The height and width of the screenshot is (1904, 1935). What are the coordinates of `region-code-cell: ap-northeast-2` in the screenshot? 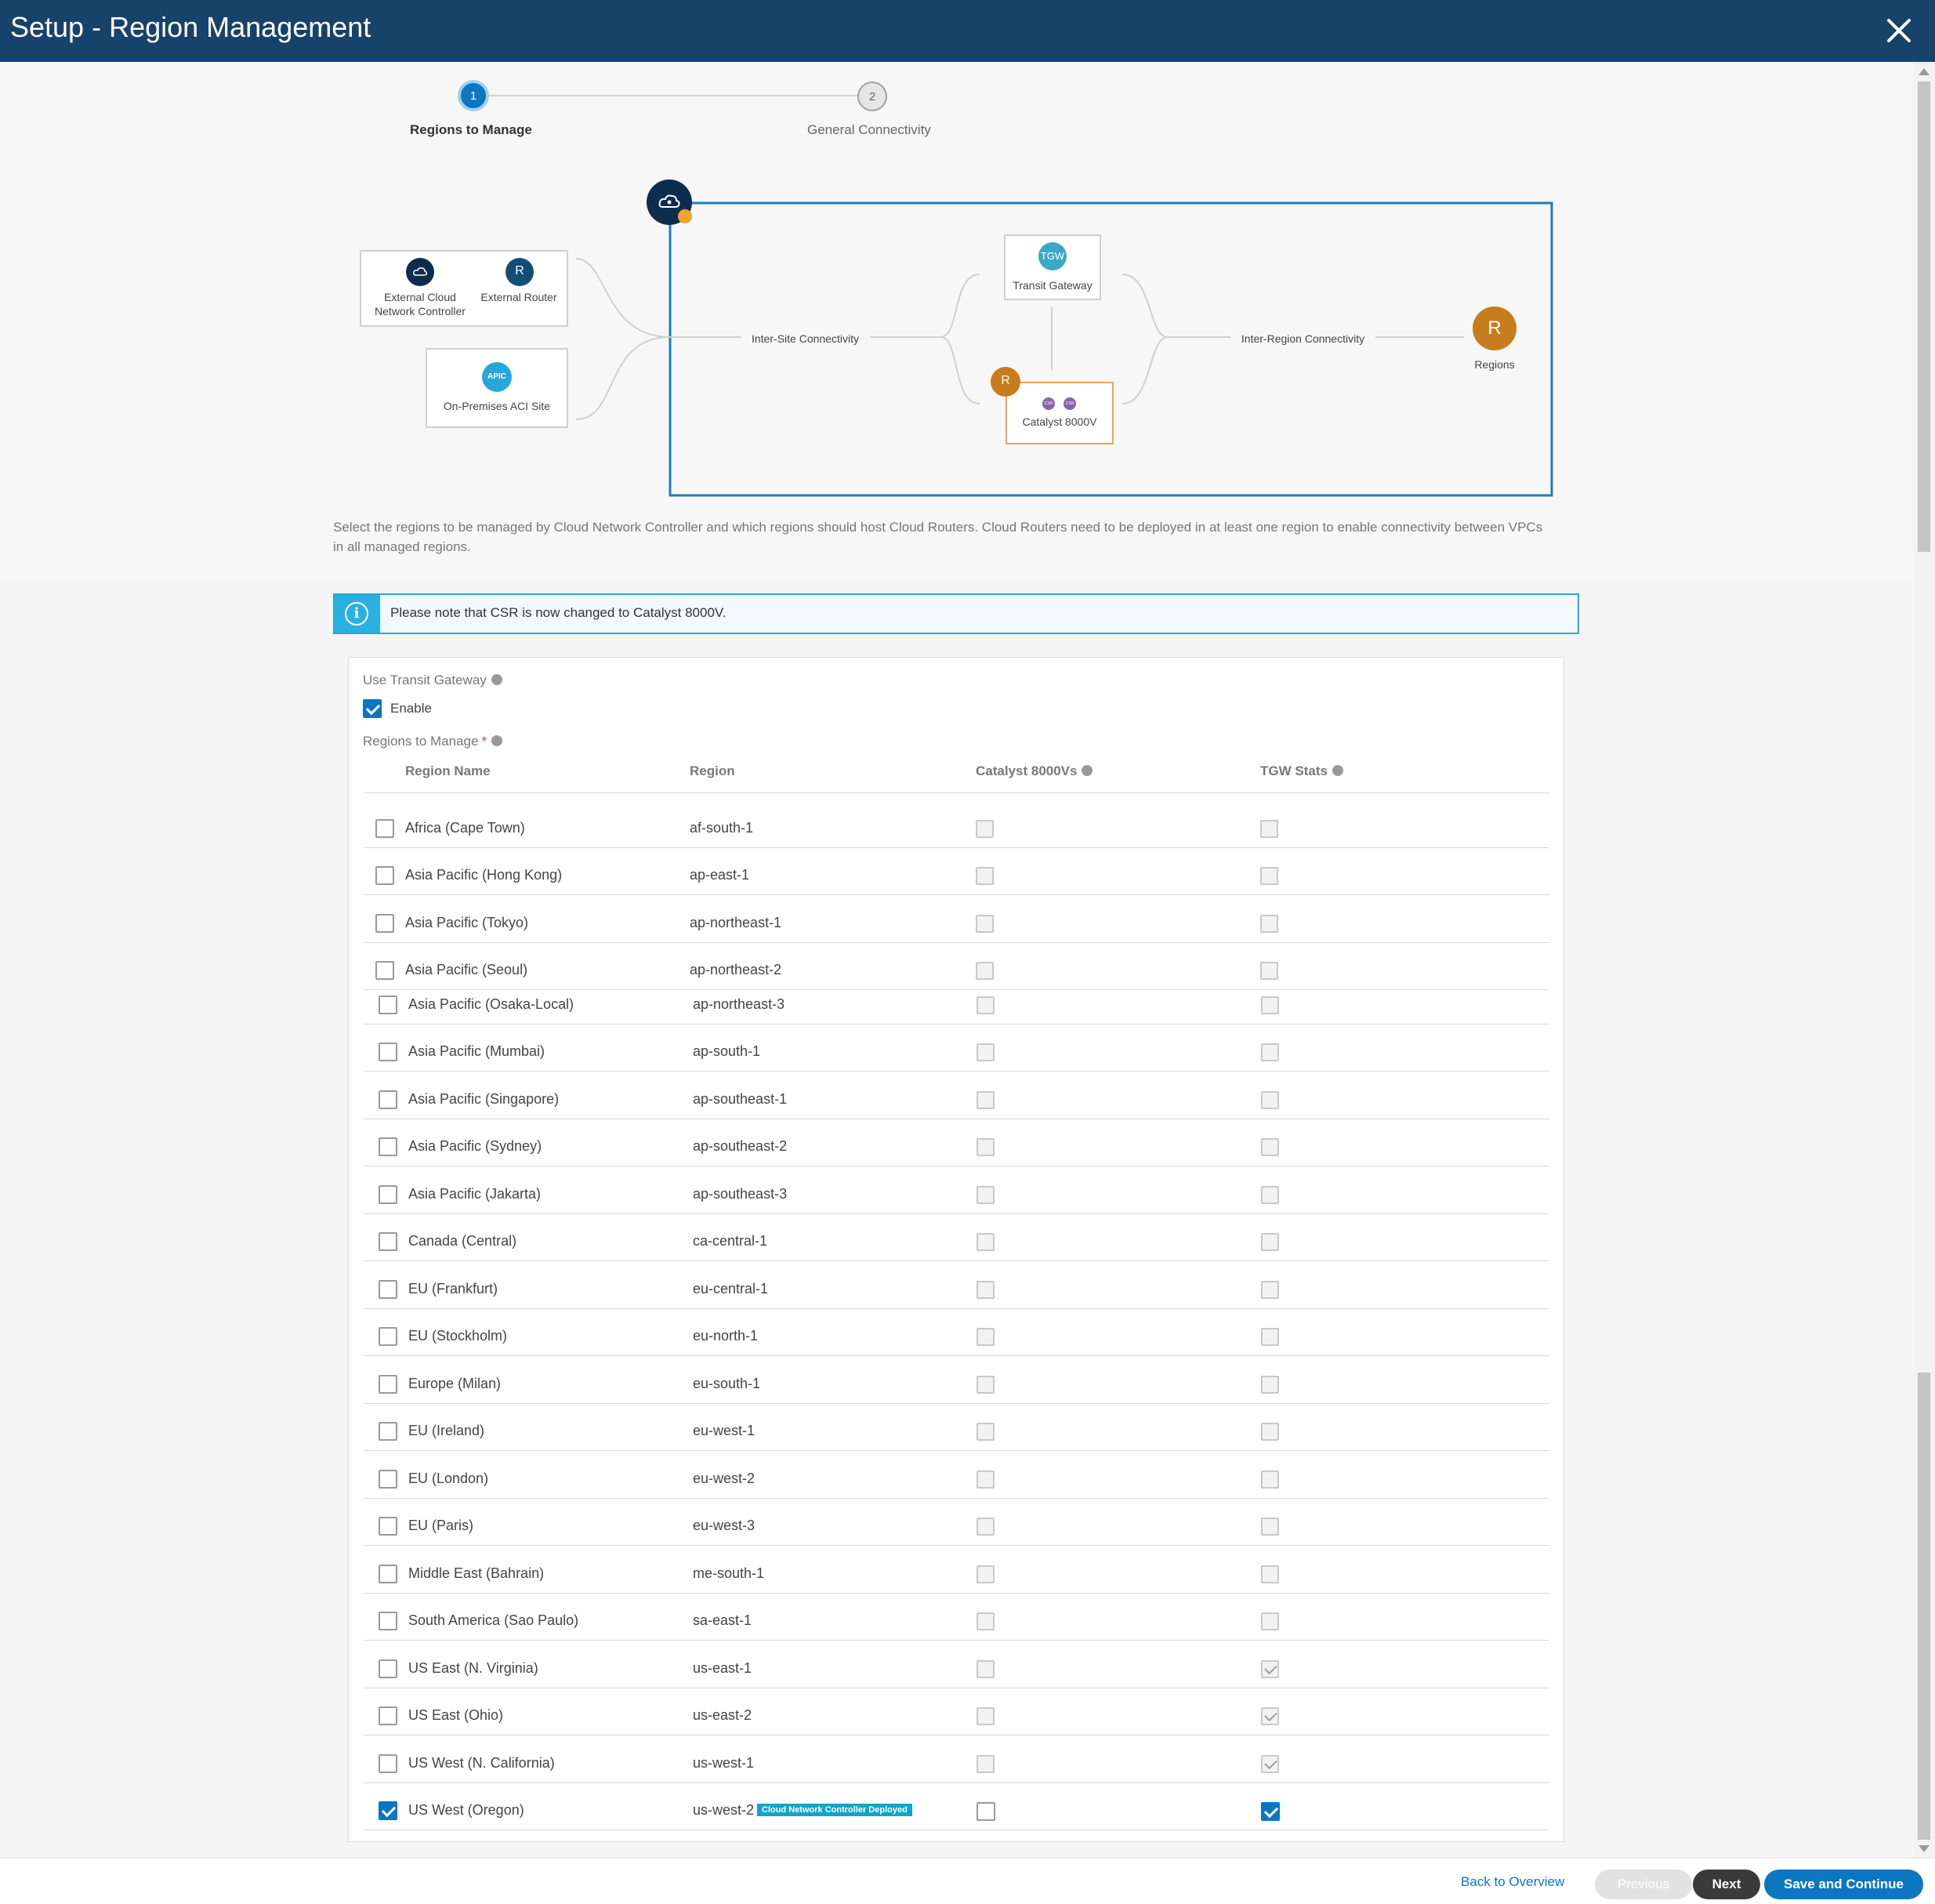 It's located at (735, 970).